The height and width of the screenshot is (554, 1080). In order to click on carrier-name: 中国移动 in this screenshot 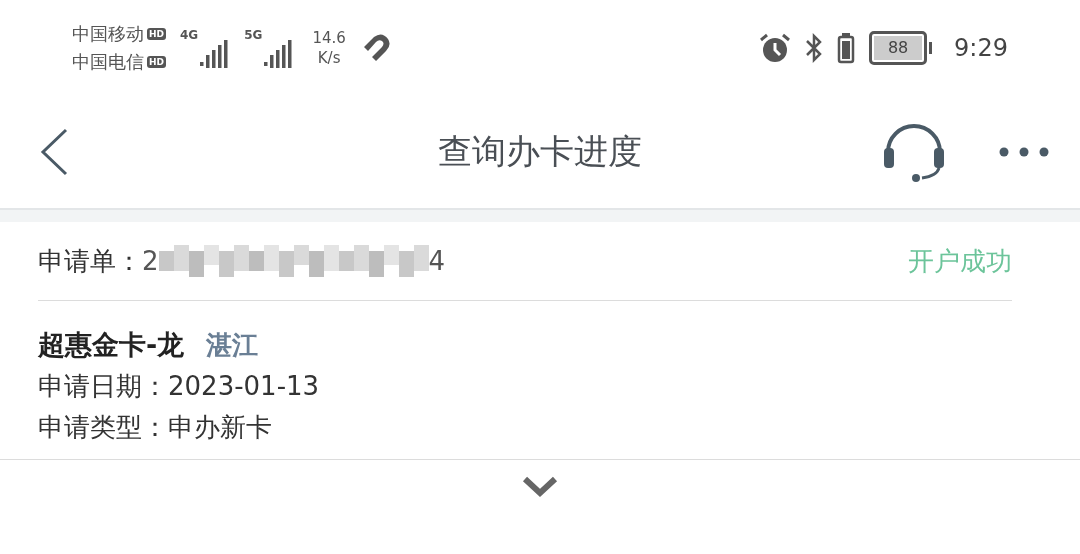, I will do `click(108, 33)`.